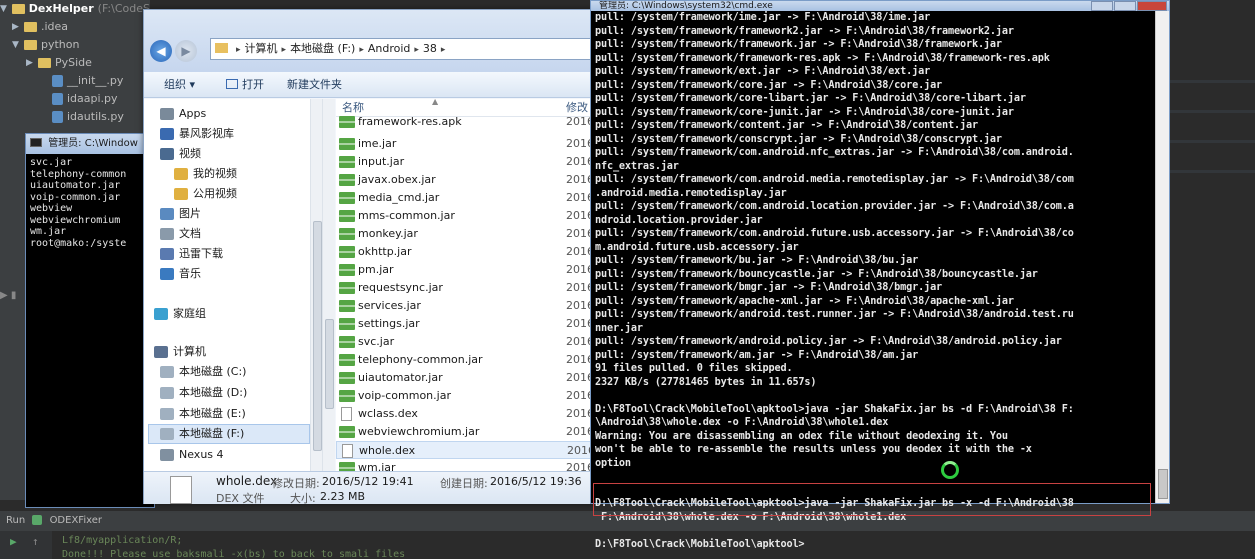 Image resolution: width=1255 pixels, height=559 pixels. What do you see at coordinates (75, 27) in the screenshot?
I see `tree-item: ▶ .idea` at bounding box center [75, 27].